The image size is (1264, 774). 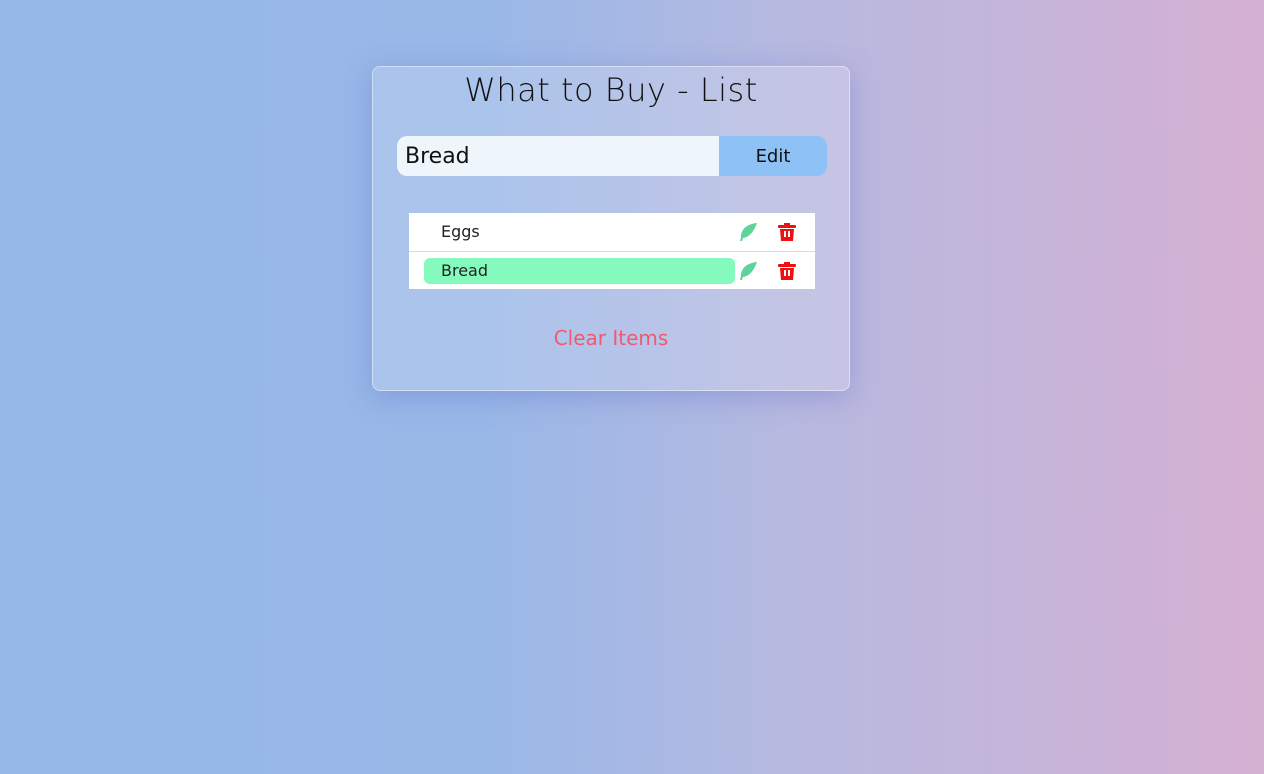 I want to click on list-item: Eggs, so click(x=612, y=232).